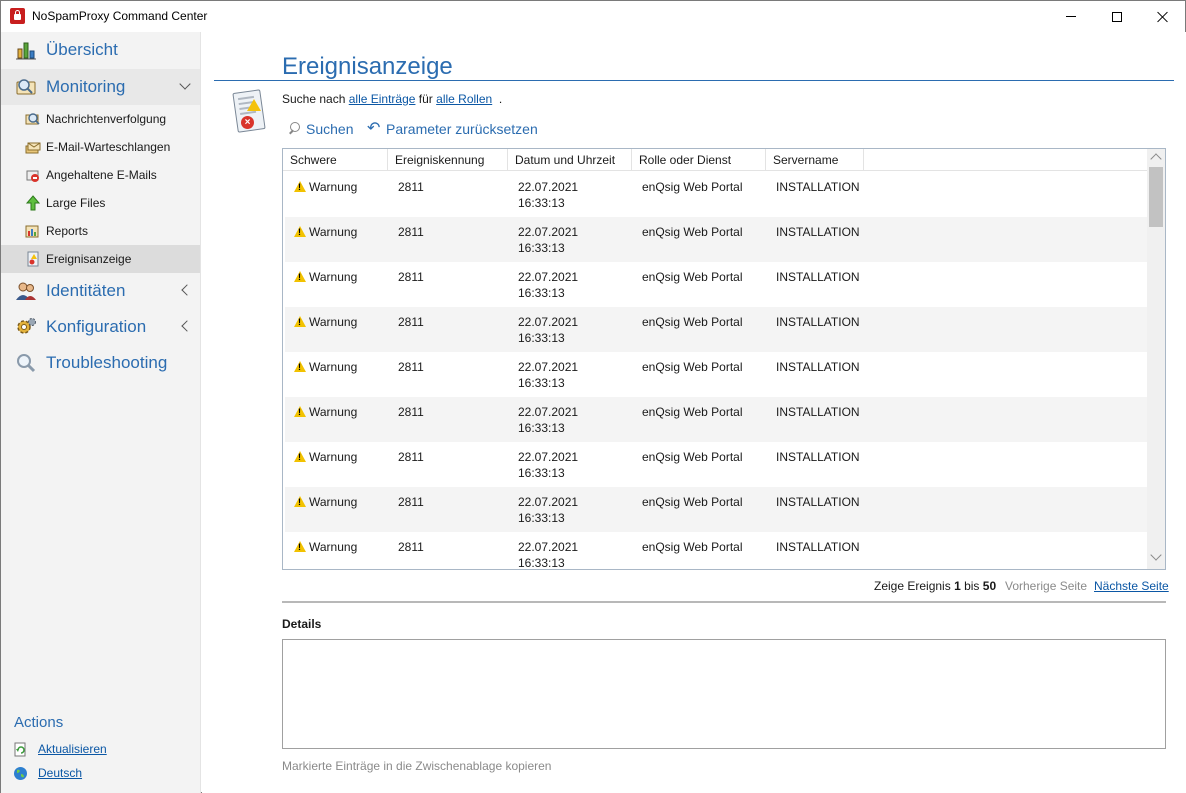  I want to click on nav-konfiguration: Konfiguration, so click(100, 327).